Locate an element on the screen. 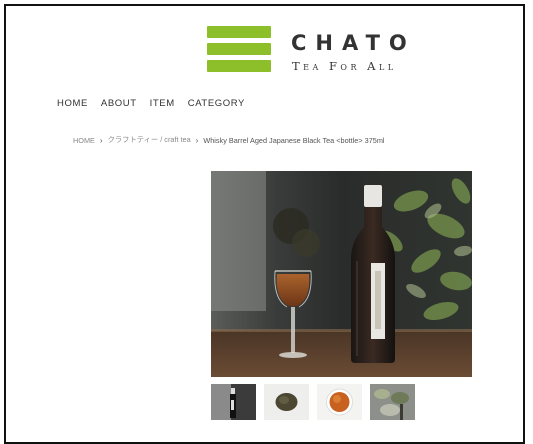 The height and width of the screenshot is (444, 533). logo-bar-bottom is located at coordinates (239, 66).